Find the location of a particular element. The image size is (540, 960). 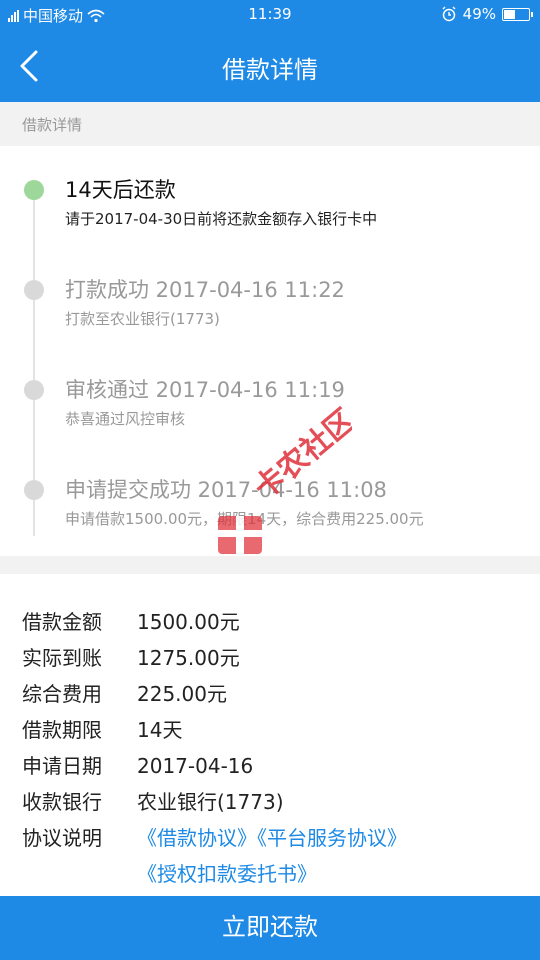

detail-row-agreement-2: 《授权扣款委托书》 is located at coordinates (169, 872).